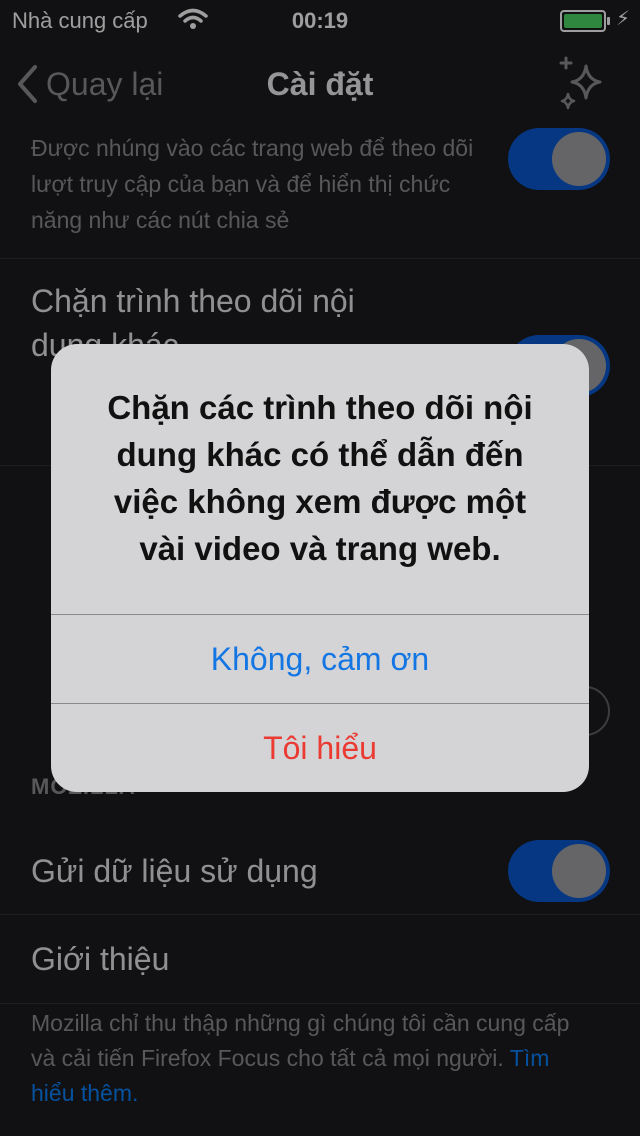 Image resolution: width=640 pixels, height=1136 pixels. What do you see at coordinates (320, 658) in the screenshot?
I see `no-thanks-button: Không, cảm ơn` at bounding box center [320, 658].